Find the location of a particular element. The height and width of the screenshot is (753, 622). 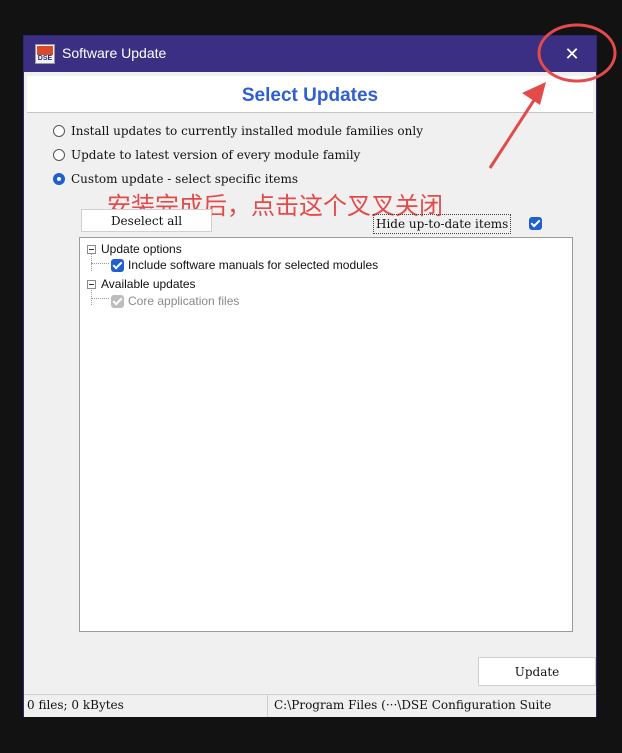

highlight-circle is located at coordinates (577, 53).